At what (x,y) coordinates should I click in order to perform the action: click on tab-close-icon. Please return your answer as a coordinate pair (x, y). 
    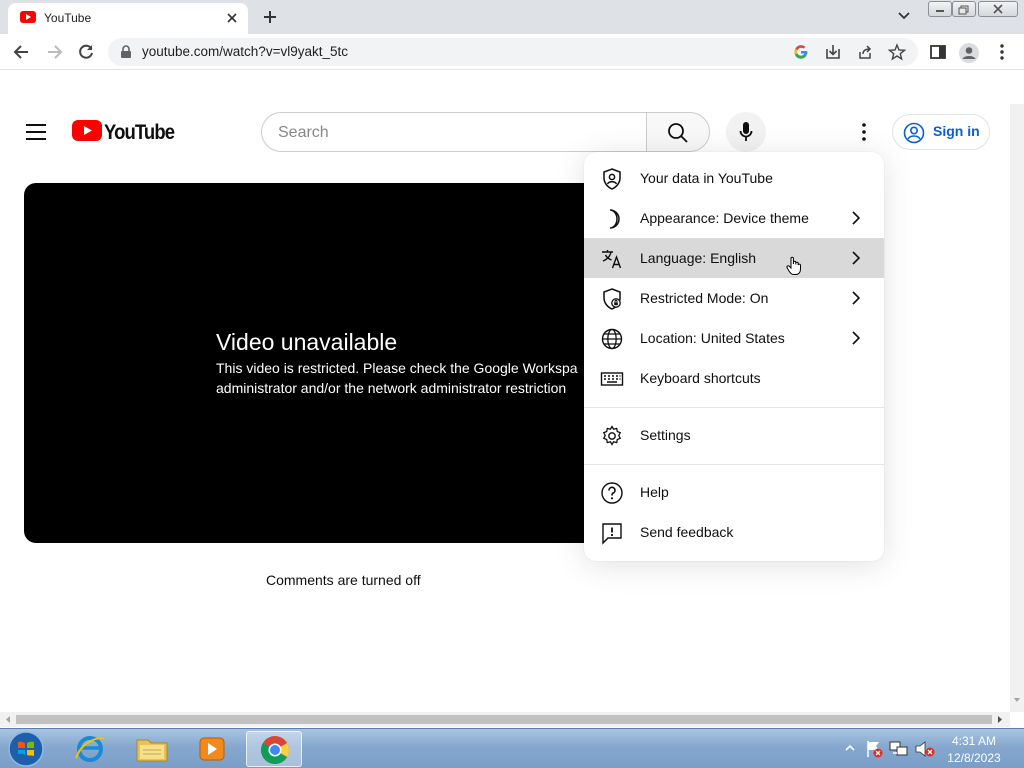
    Looking at the image, I should click on (232, 18).